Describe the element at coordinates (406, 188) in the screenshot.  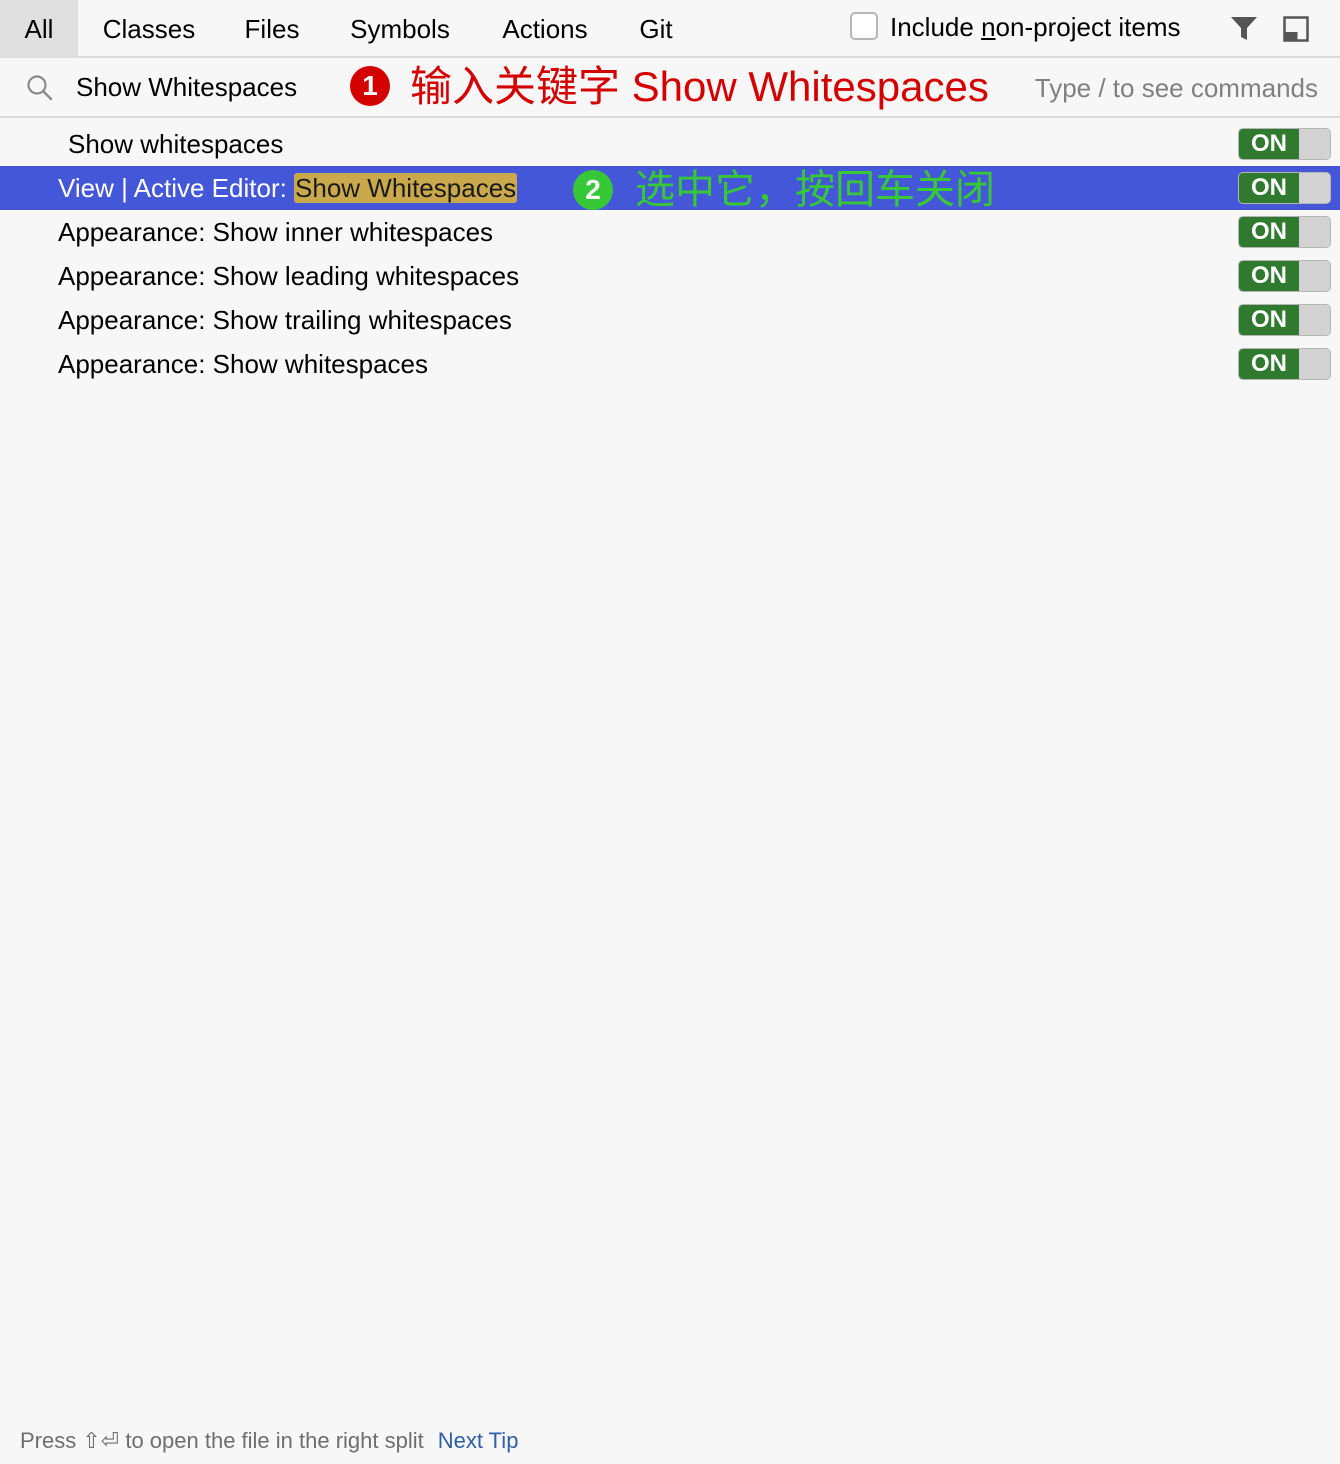
I see `match-highlight: Show Whitespaces` at that location.